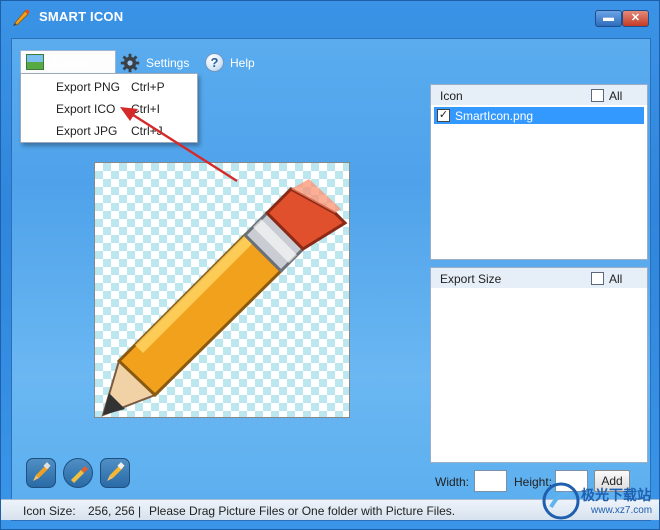  Describe the element at coordinates (539, 278) in the screenshot. I see `export-panel-header: Export Size All` at that location.